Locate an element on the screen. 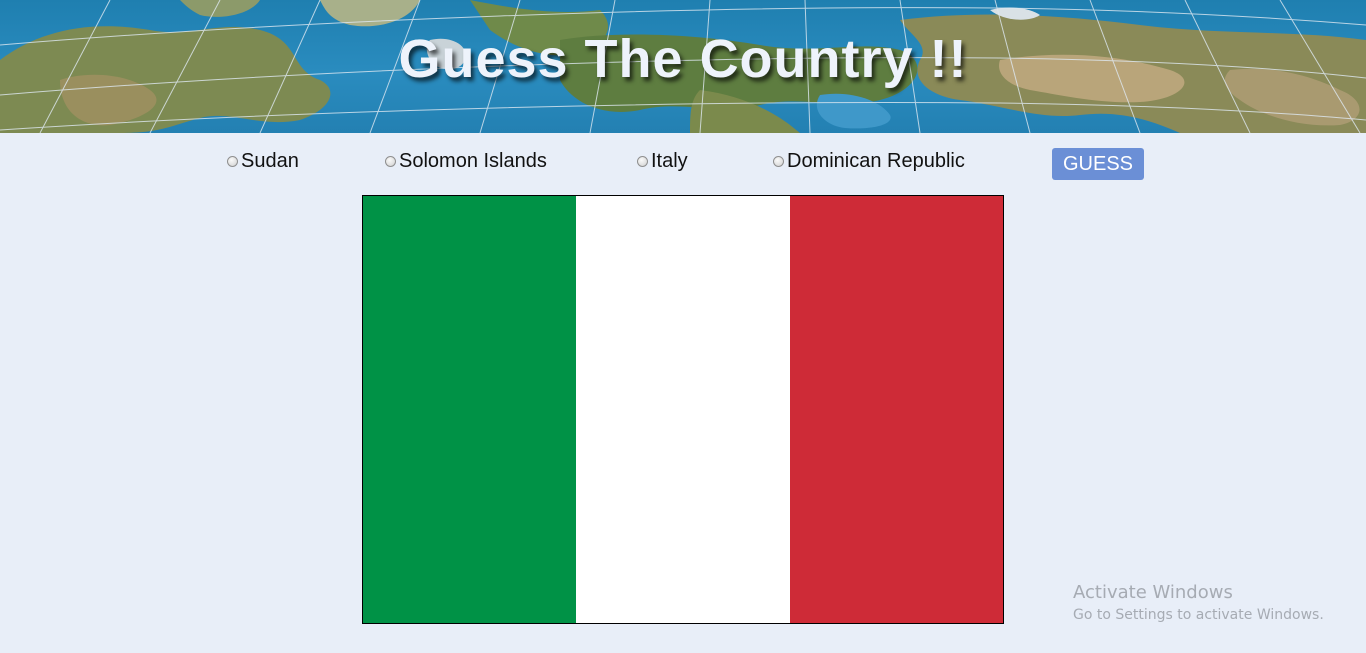 This screenshot has width=1366, height=653. watermark-title: Activate Windows is located at coordinates (1153, 592).